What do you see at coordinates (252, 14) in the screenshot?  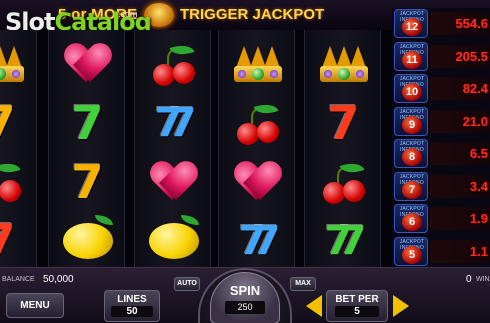 I see `banner-suffix: TRIGGER JACKPOT` at bounding box center [252, 14].